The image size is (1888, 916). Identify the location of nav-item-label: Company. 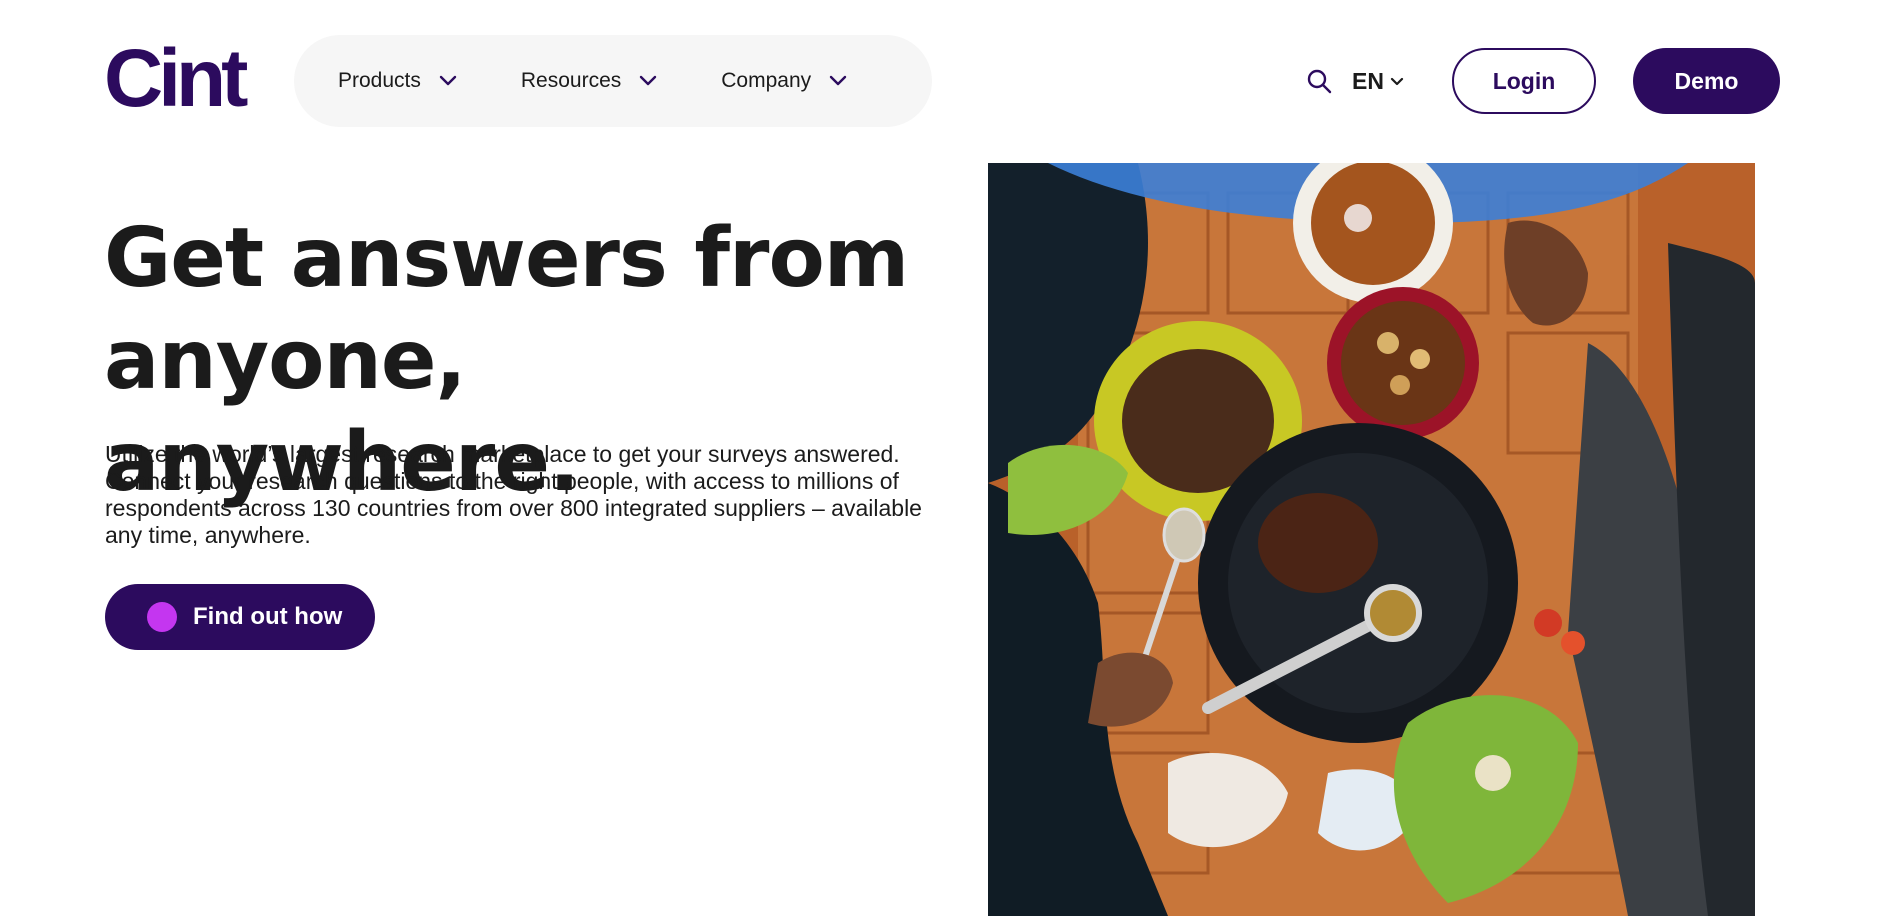
(766, 80).